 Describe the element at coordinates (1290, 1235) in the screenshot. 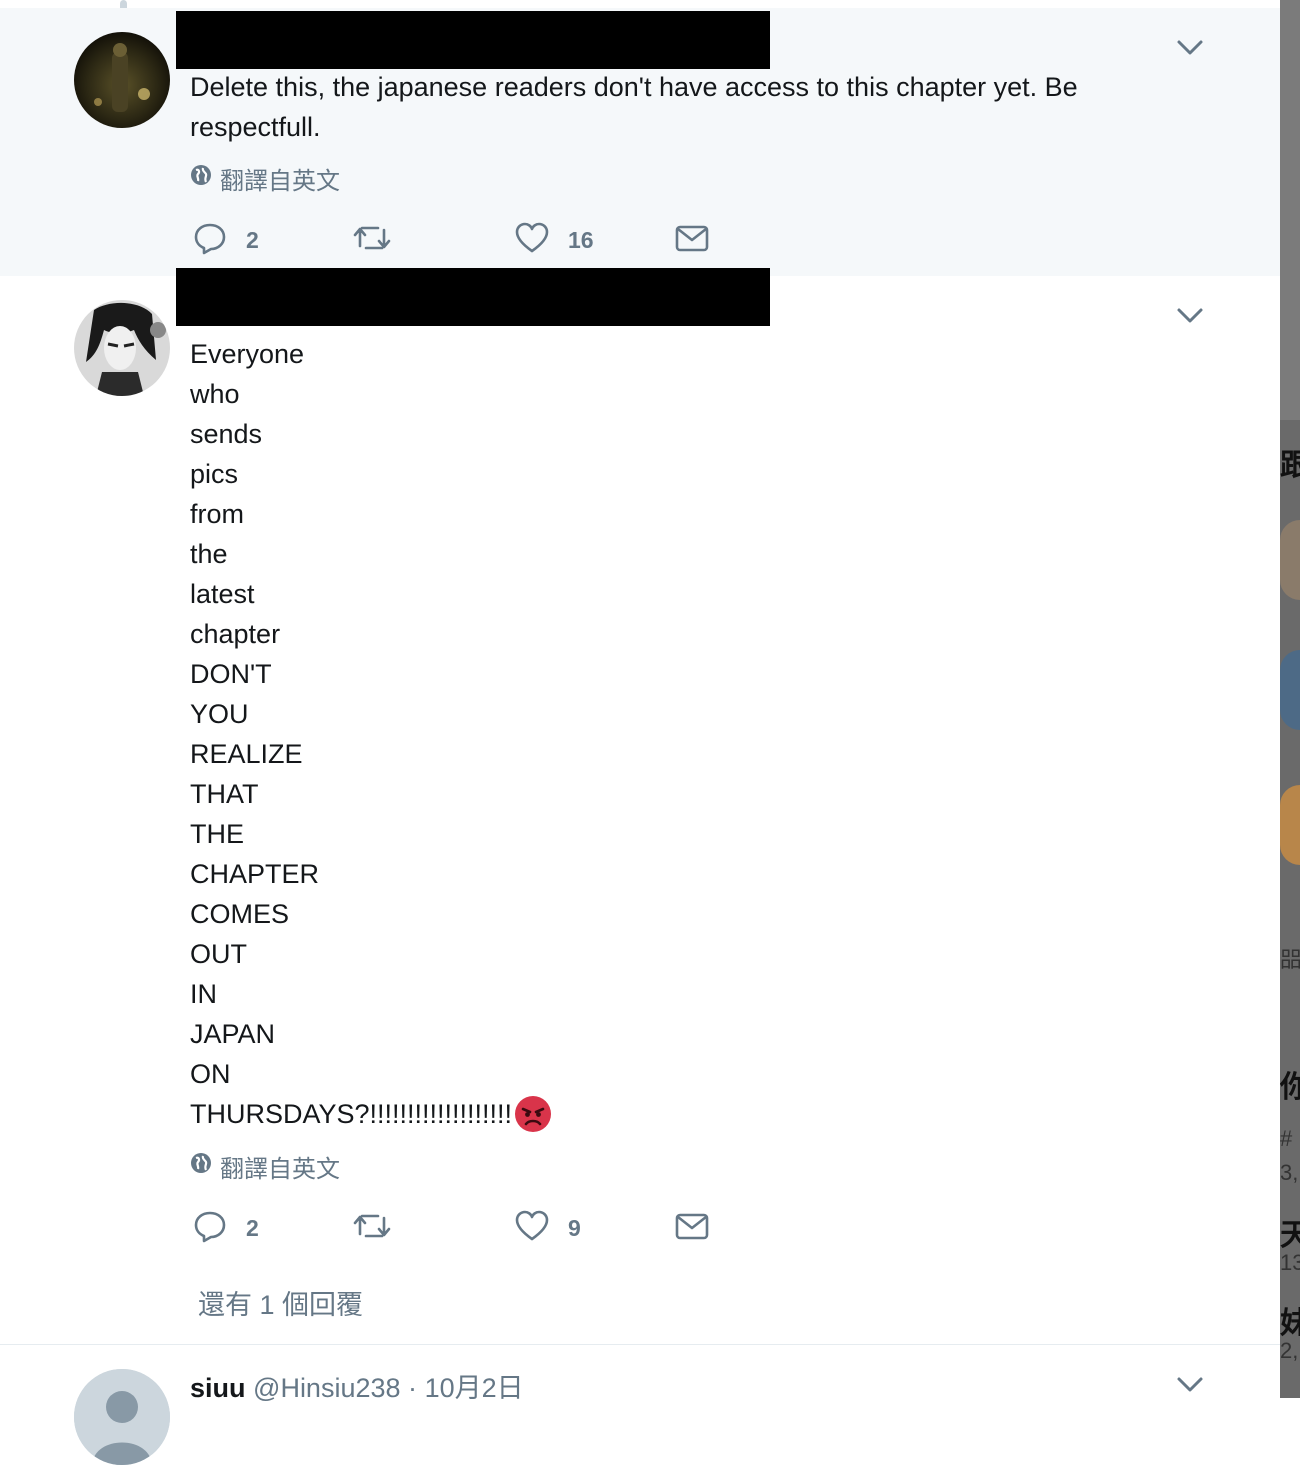

I see `sidebar-text-fragment: 天` at that location.